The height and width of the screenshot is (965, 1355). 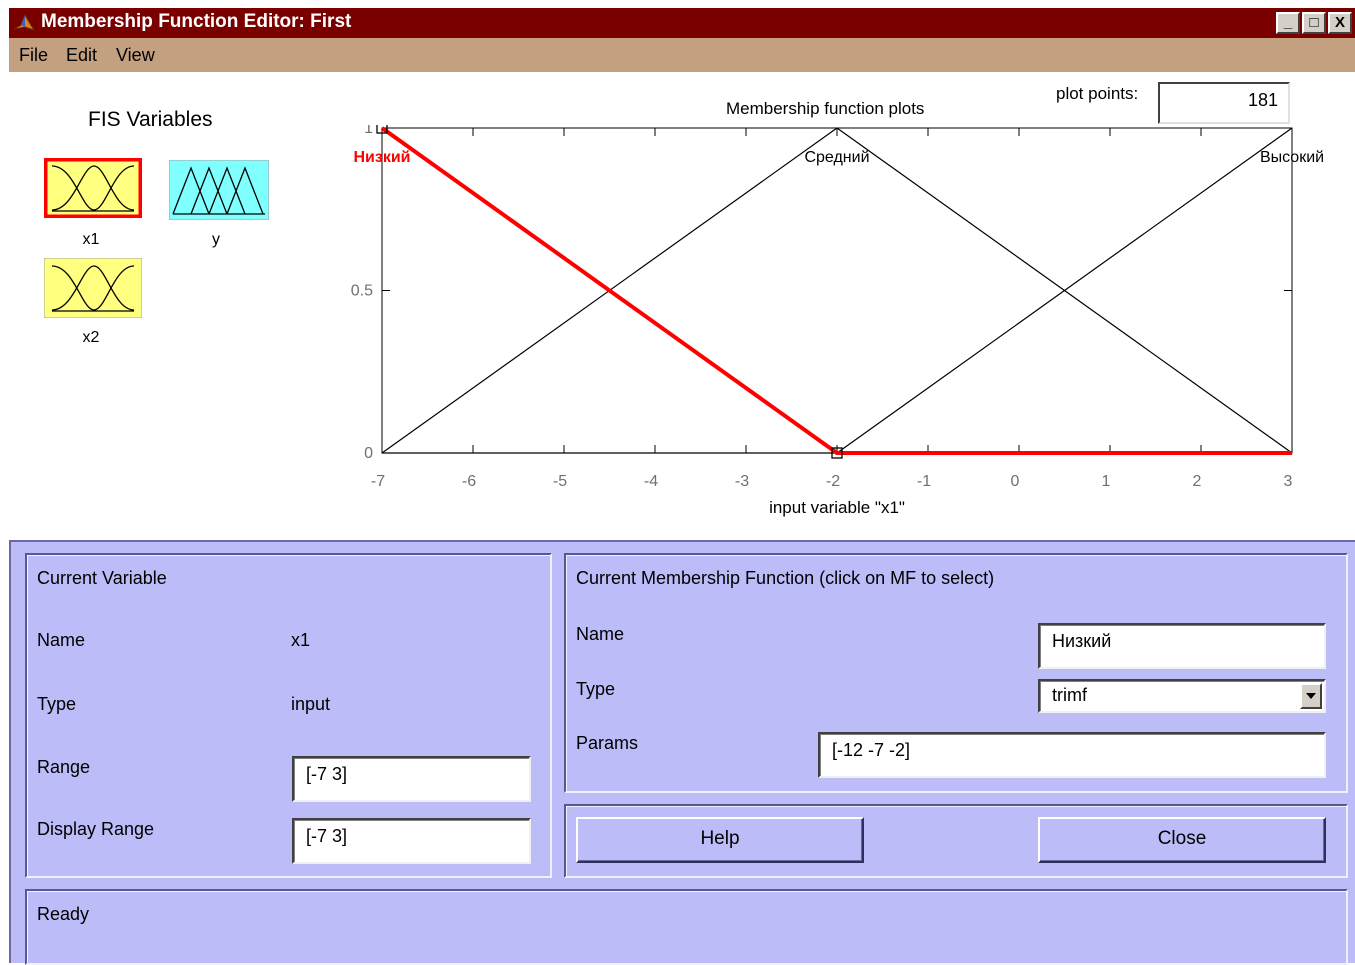 I want to click on menu-file: File, so click(x=33, y=55).